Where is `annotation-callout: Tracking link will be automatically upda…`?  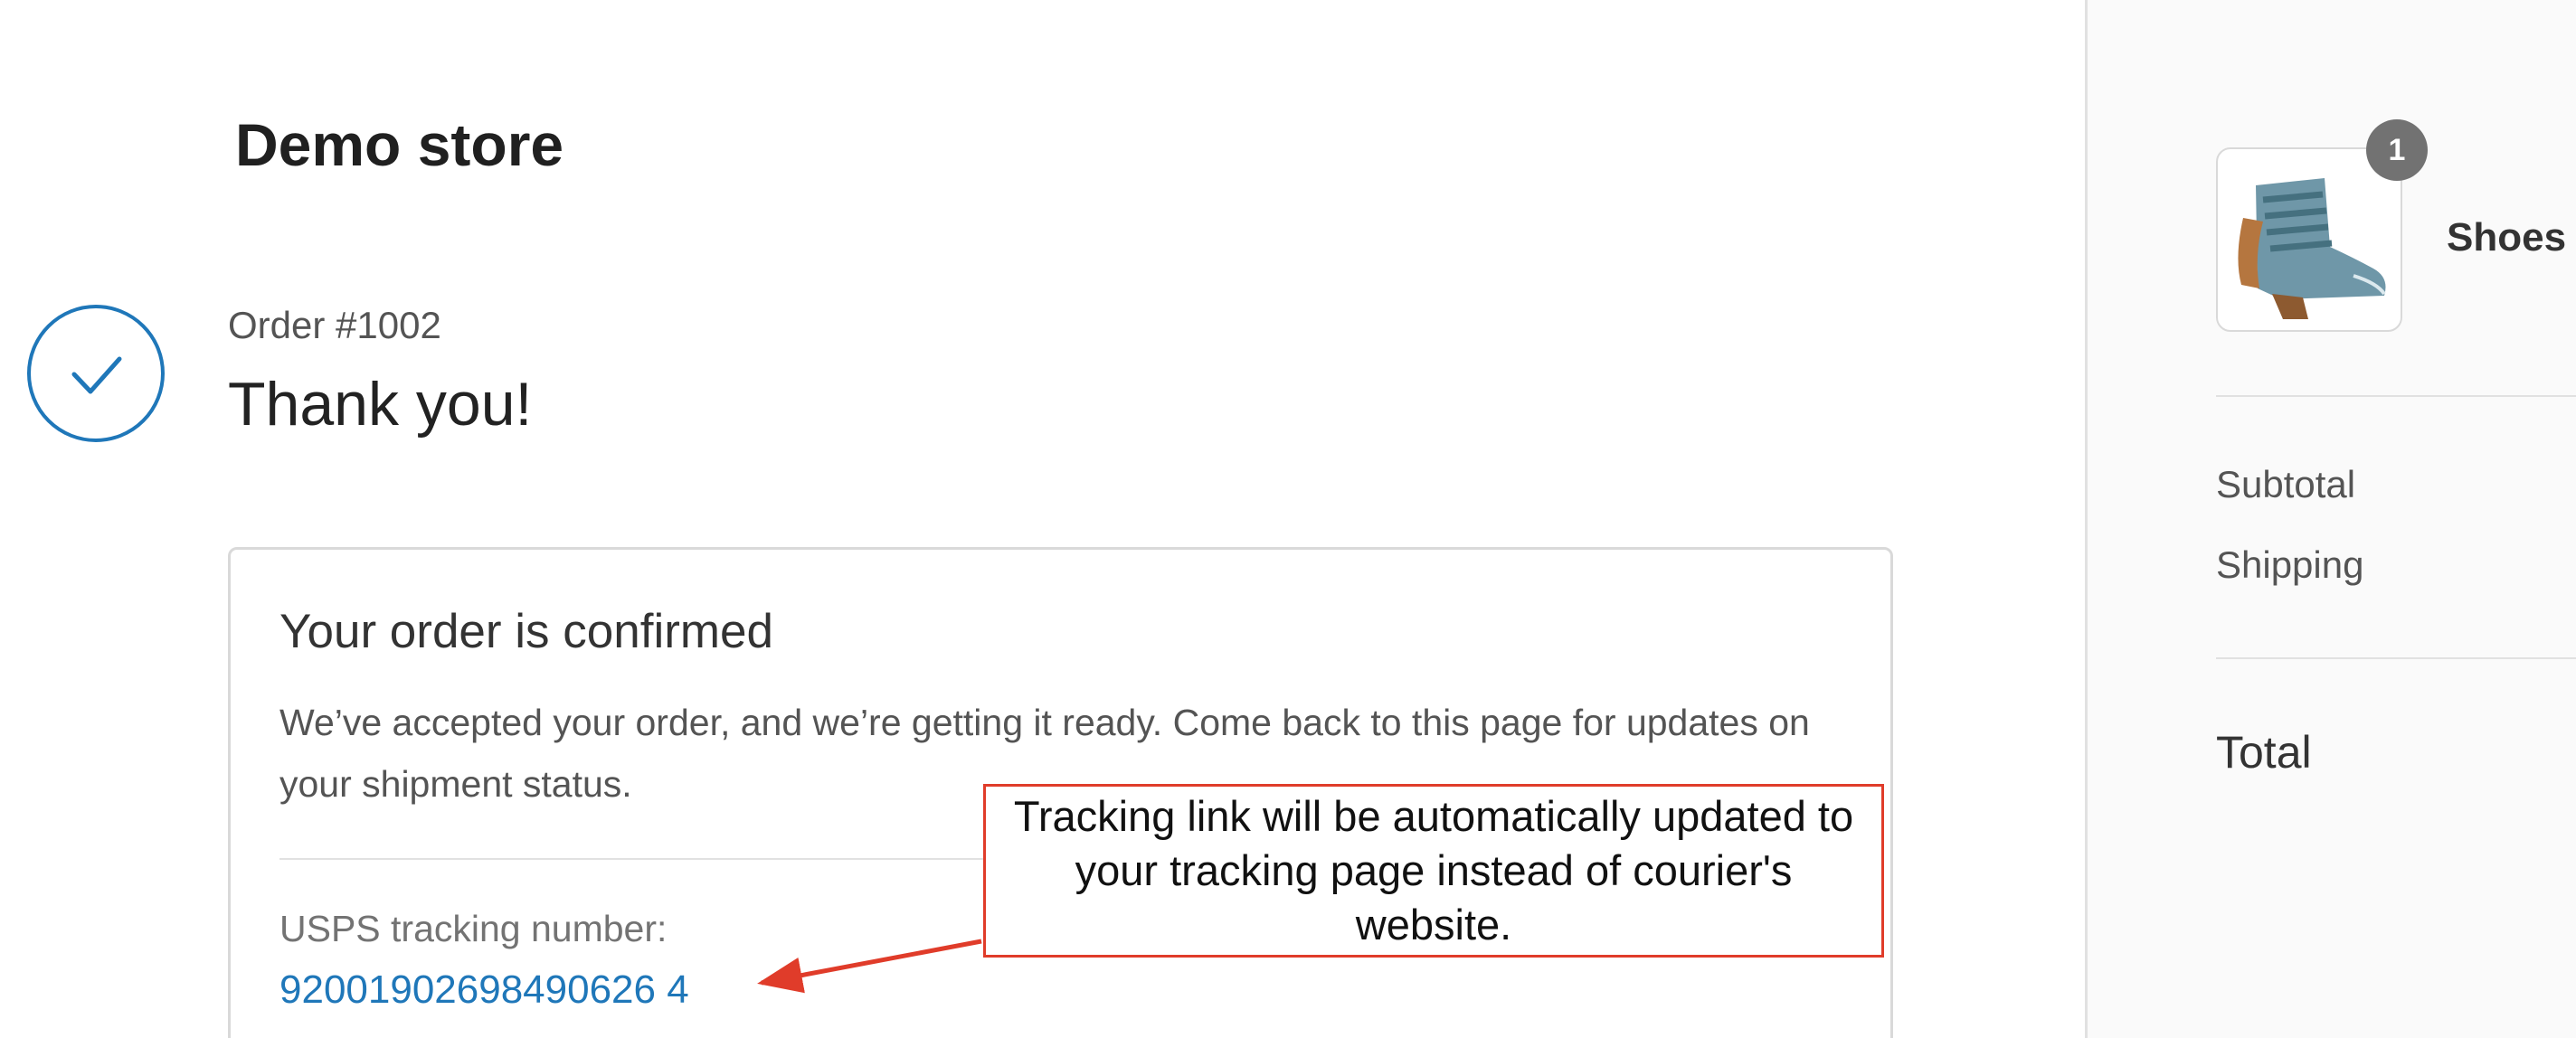 annotation-callout: Tracking link will be automatically upda… is located at coordinates (1434, 871).